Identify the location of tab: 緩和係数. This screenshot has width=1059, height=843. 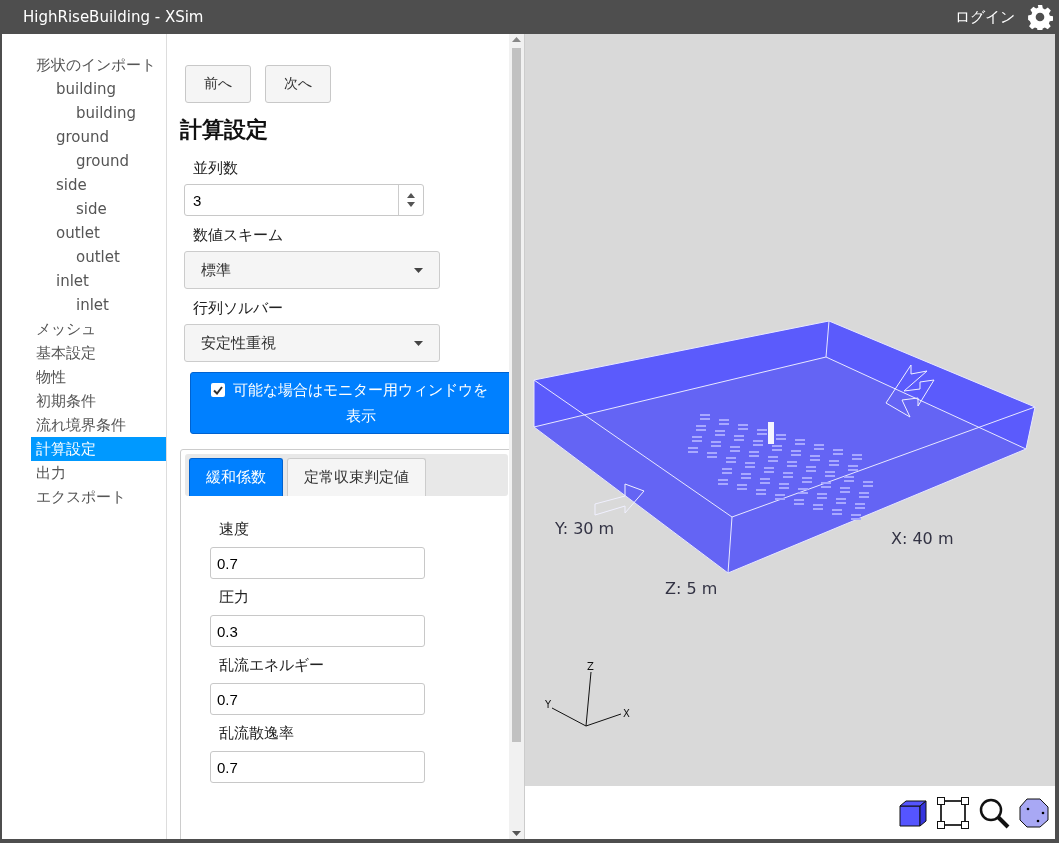
(236, 477).